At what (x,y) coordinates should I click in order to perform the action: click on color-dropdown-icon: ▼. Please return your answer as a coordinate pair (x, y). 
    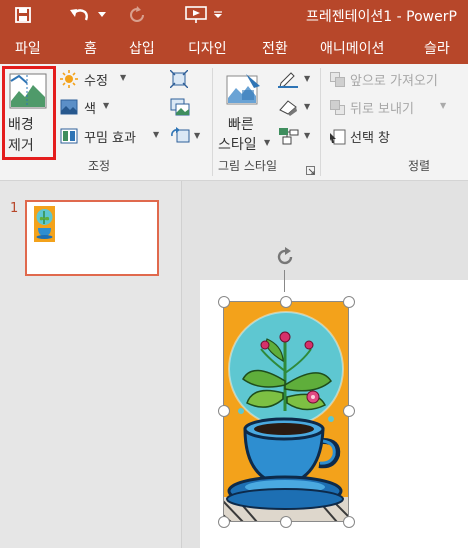
    Looking at the image, I should click on (106, 105).